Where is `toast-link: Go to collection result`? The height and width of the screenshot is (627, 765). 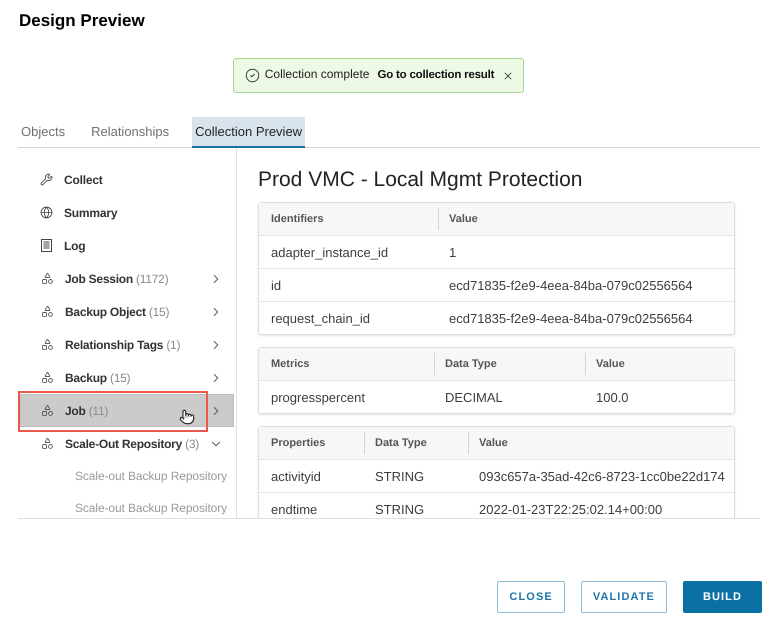 toast-link: Go to collection result is located at coordinates (435, 75).